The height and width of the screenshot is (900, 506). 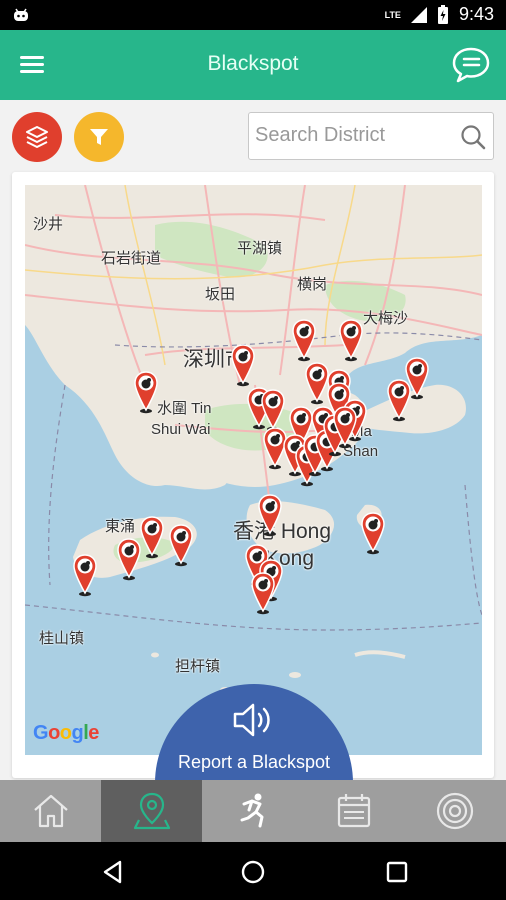 What do you see at coordinates (397, 872) in the screenshot?
I see `recents-icon` at bounding box center [397, 872].